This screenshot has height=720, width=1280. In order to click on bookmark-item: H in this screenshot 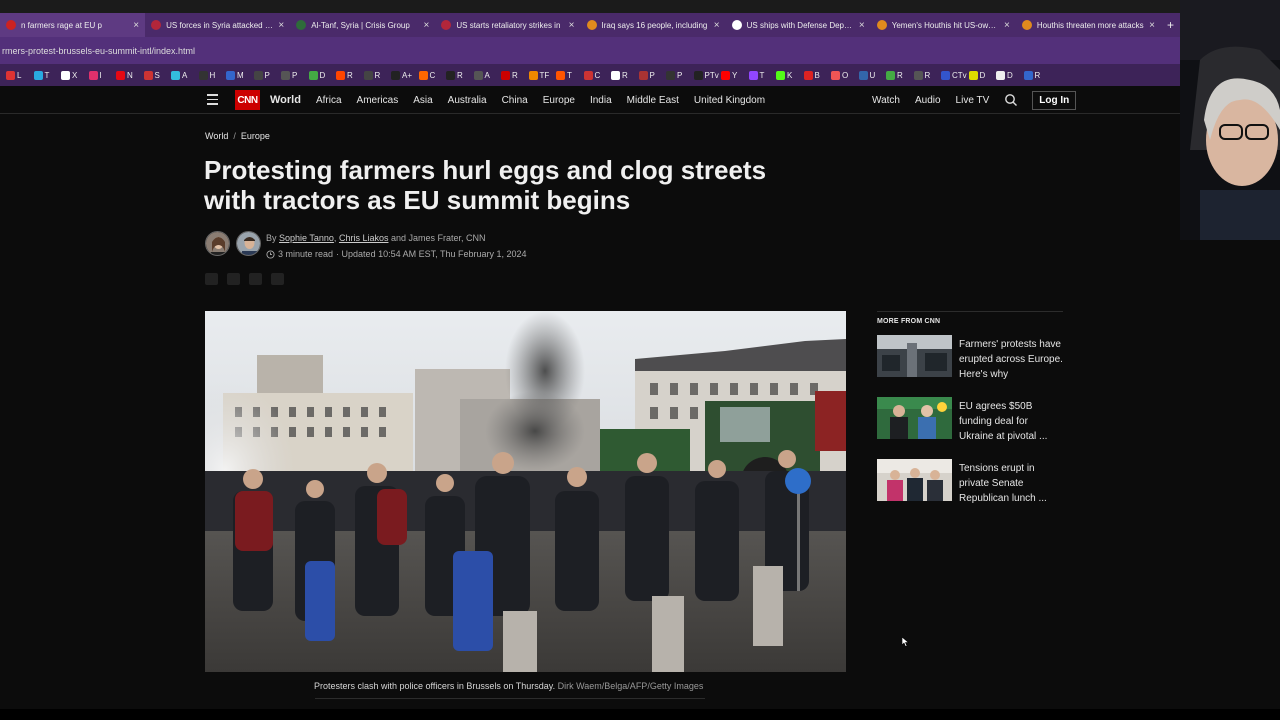, I will do `click(212, 75)`.